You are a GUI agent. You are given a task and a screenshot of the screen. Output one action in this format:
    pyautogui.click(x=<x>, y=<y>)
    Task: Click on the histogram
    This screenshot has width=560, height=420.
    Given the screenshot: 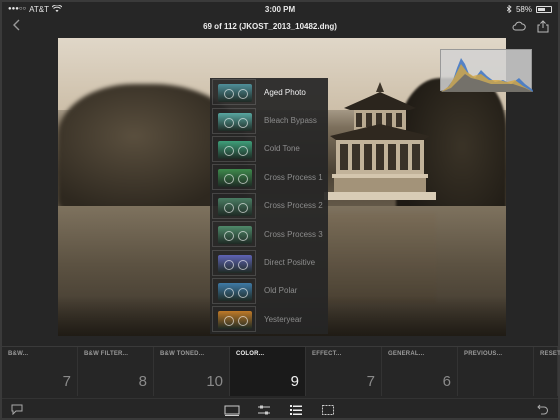 What is the action you would take?
    pyautogui.click(x=486, y=70)
    